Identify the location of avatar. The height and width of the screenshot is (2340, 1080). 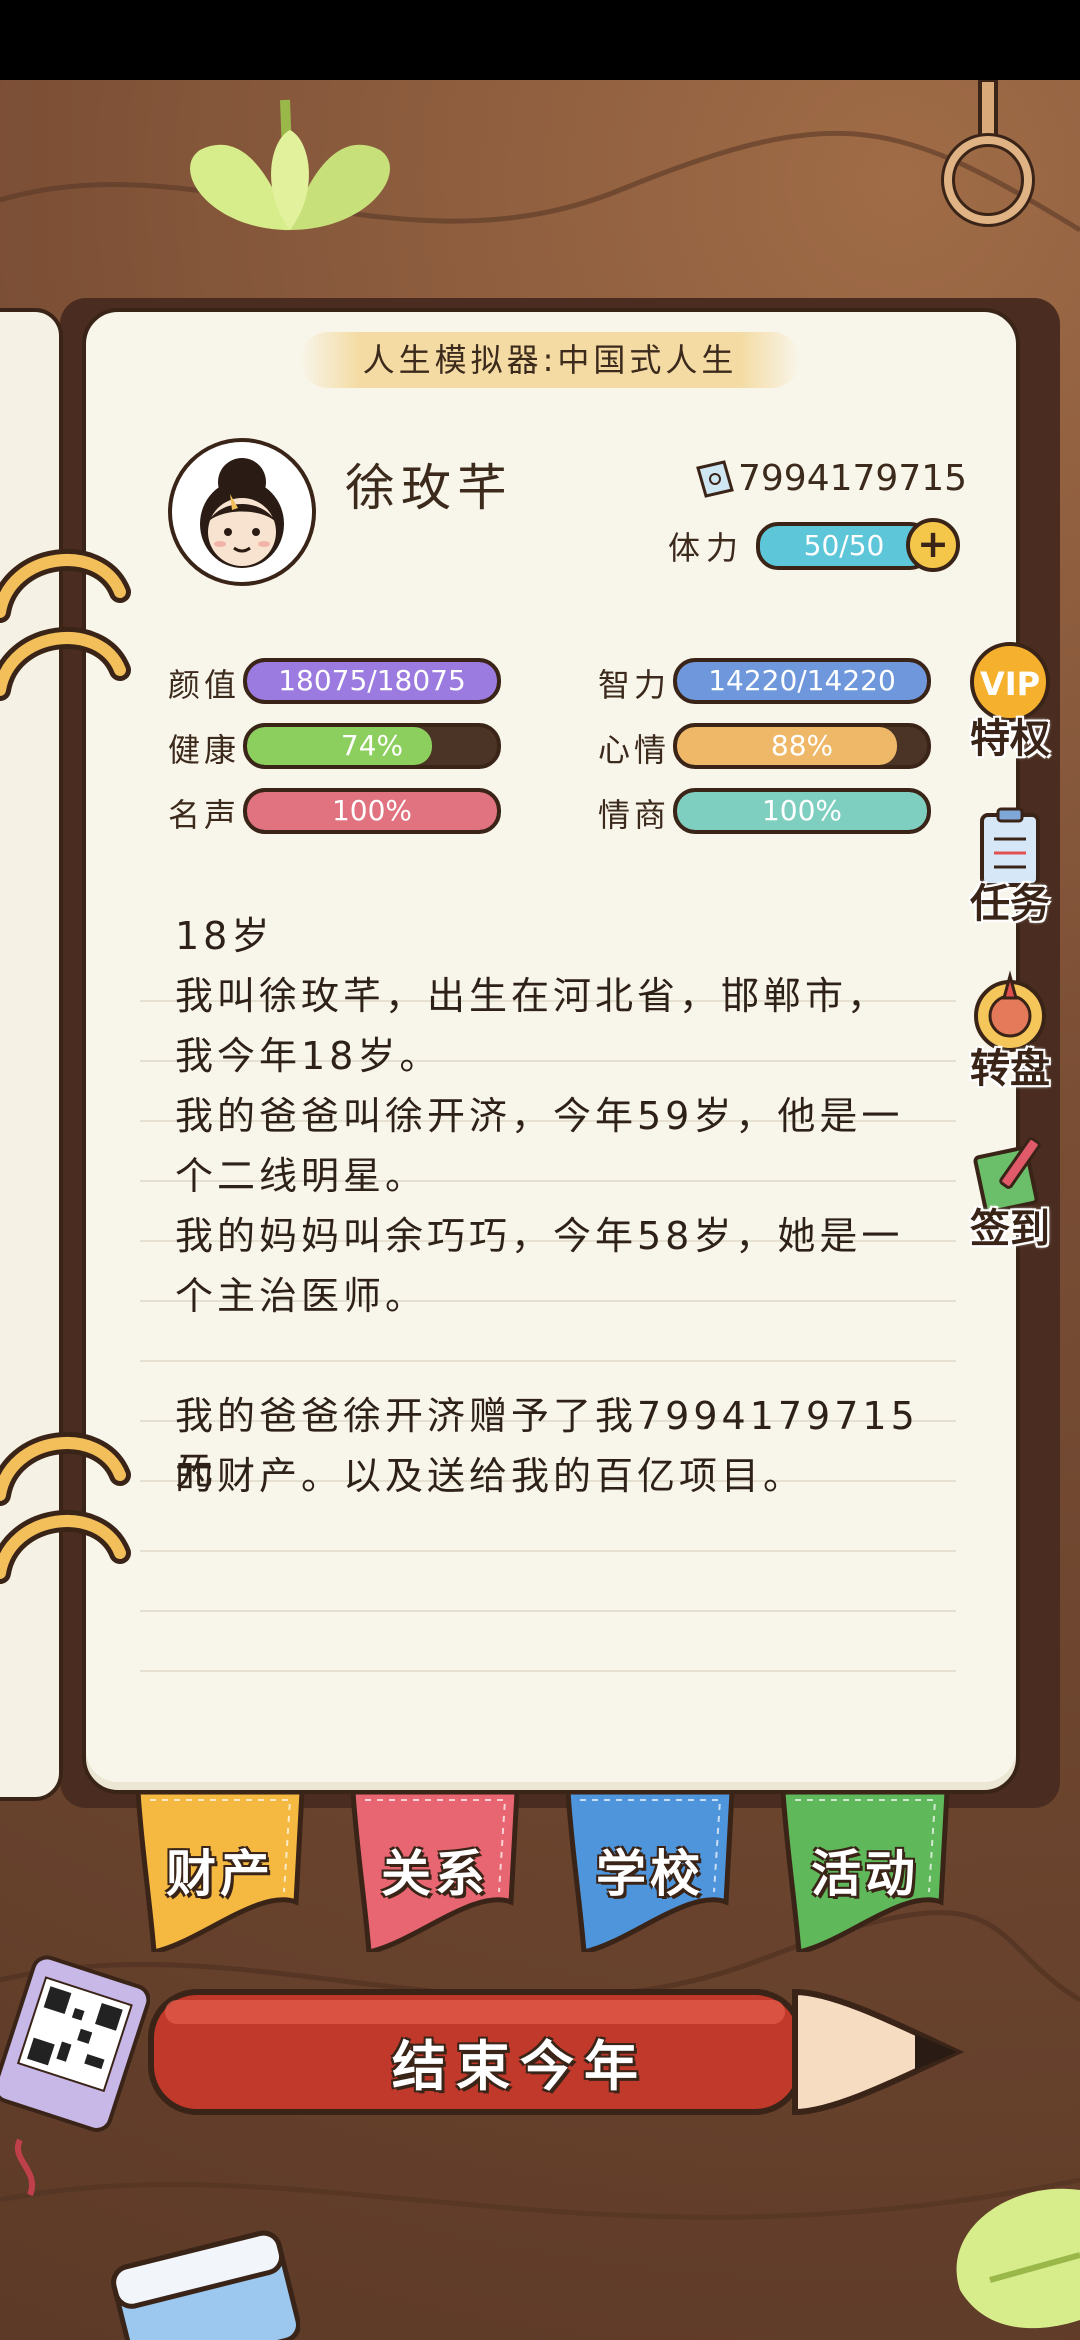
(242, 512).